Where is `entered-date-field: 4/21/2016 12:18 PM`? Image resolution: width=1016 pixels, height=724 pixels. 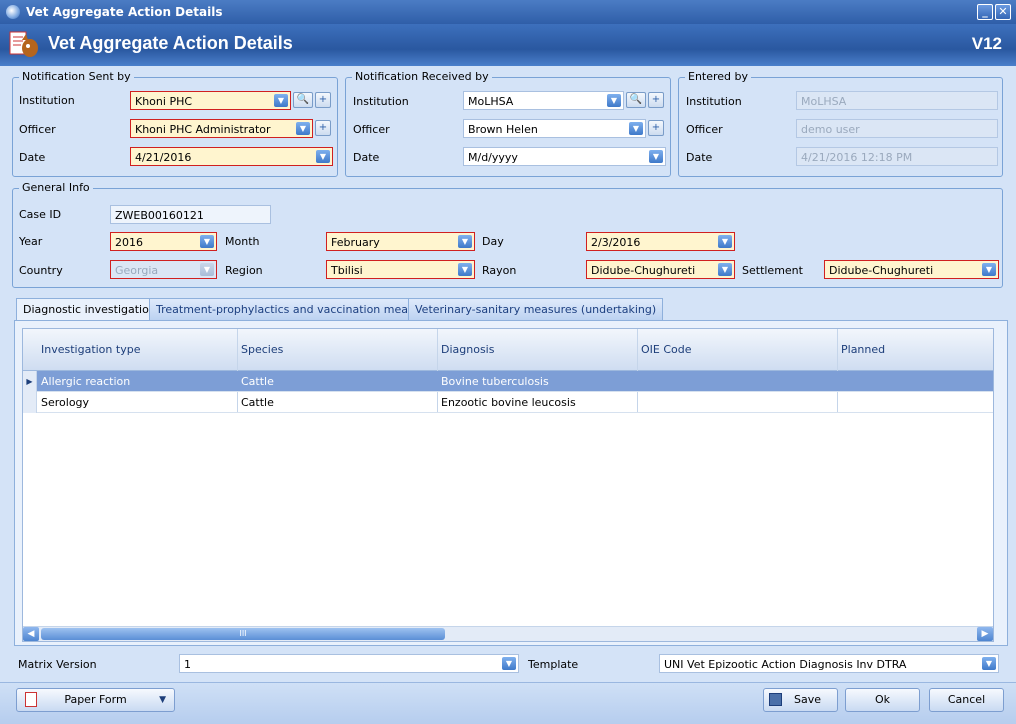 entered-date-field: 4/21/2016 12:18 PM is located at coordinates (897, 156).